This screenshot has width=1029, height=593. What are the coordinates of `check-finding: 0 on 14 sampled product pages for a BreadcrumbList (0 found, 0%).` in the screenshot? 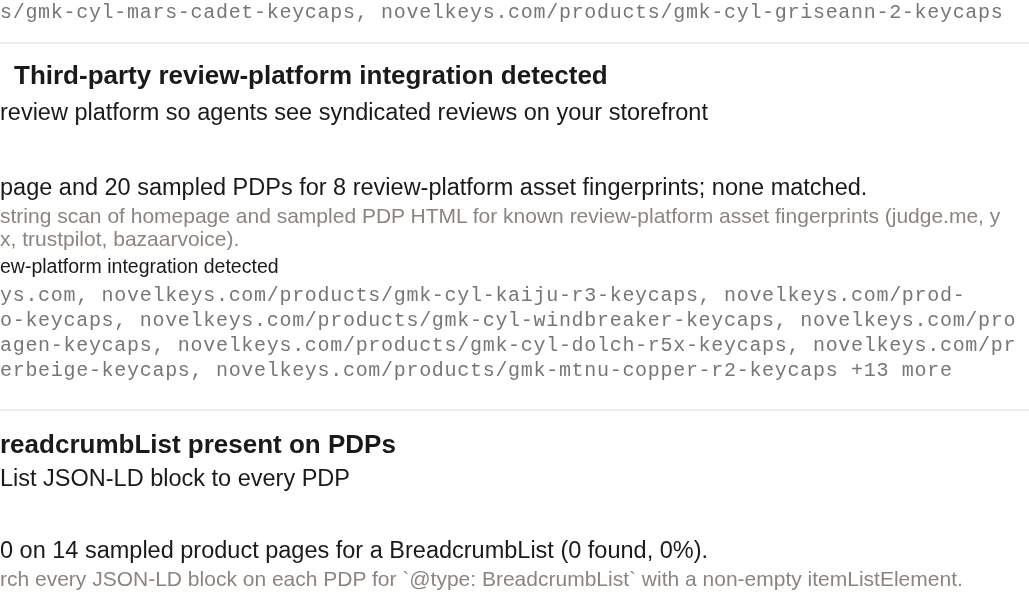 It's located at (355, 550).